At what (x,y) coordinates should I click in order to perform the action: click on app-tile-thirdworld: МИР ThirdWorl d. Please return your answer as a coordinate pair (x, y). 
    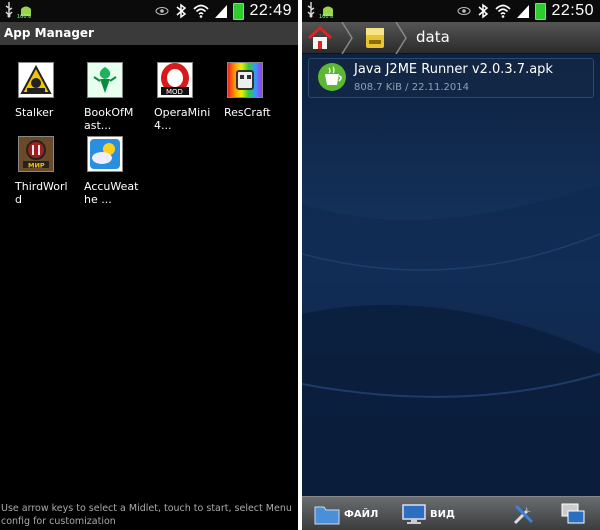
    Looking at the image, I should click on (51, 171).